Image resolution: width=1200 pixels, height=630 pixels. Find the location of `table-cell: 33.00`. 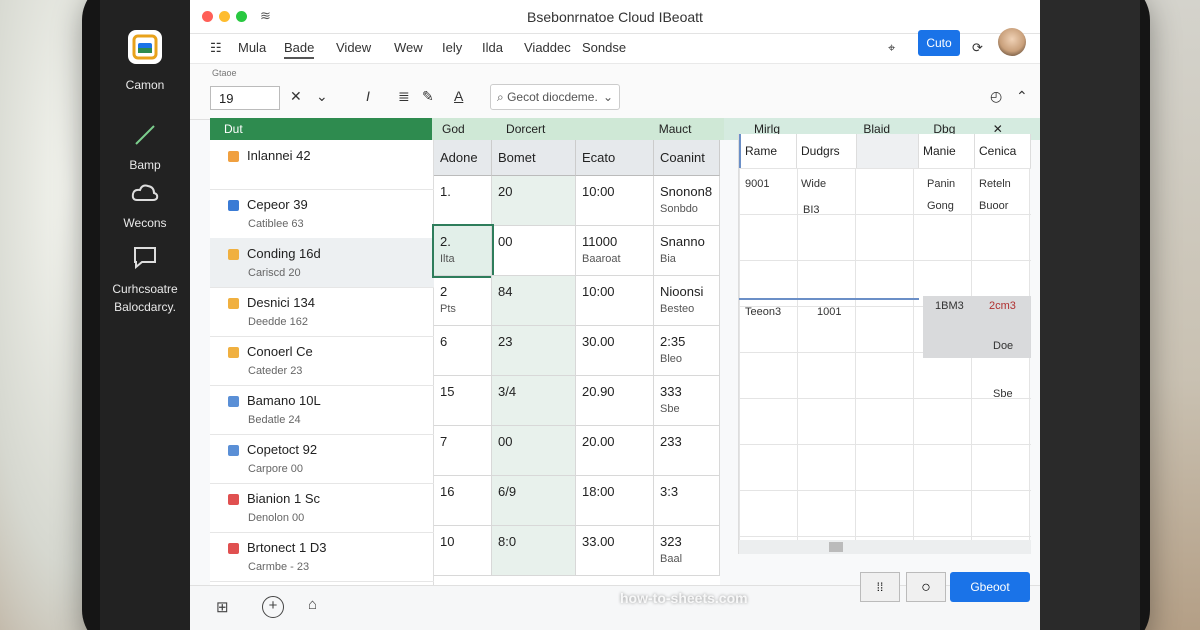

table-cell: 33.00 is located at coordinates (615, 551).